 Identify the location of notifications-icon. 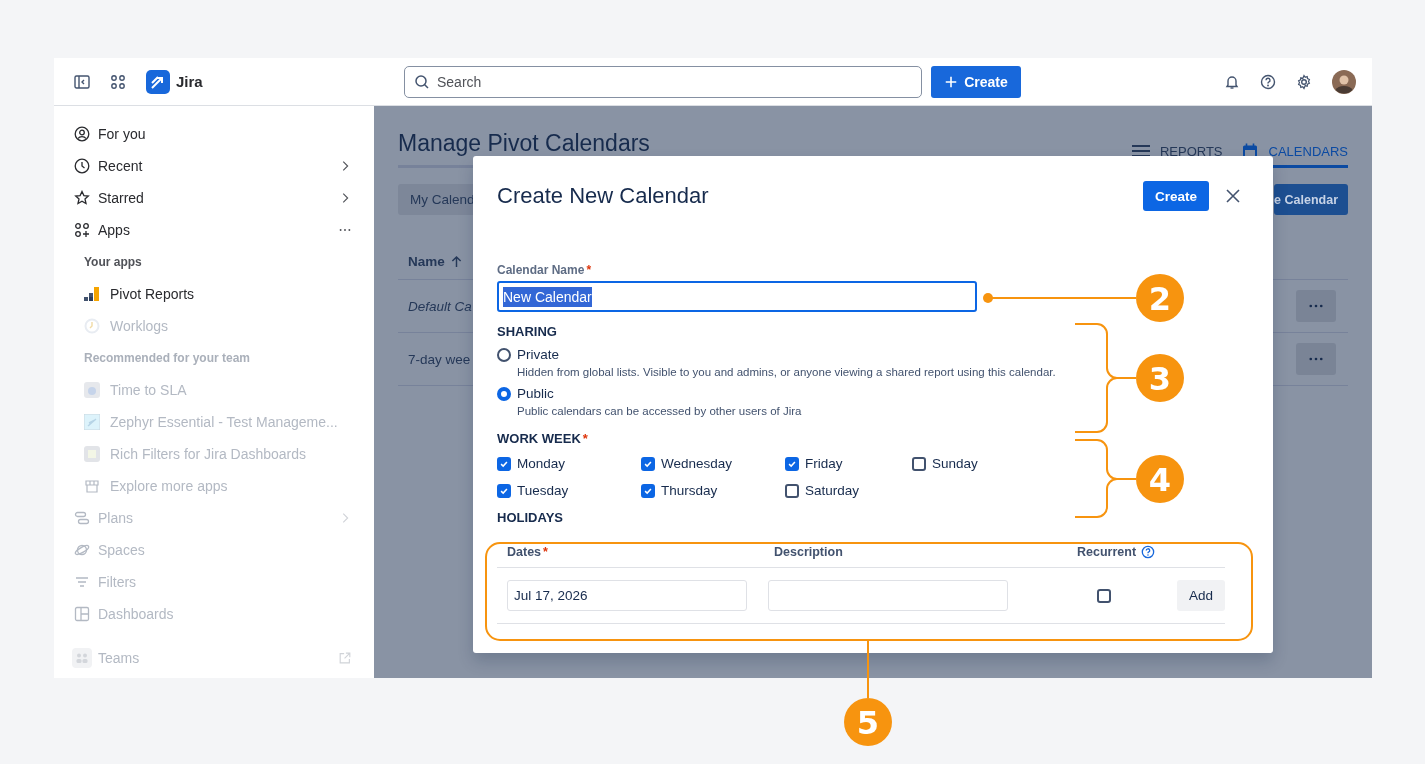
(1232, 81).